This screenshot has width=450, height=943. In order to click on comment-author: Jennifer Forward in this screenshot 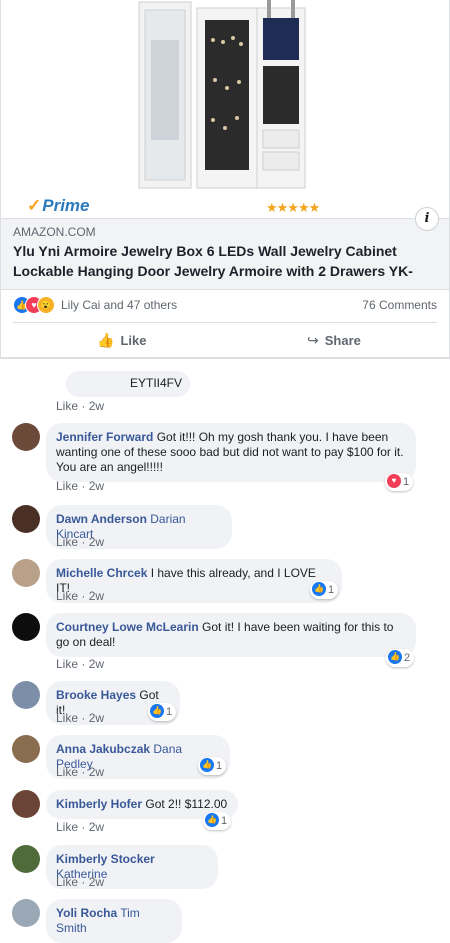, I will do `click(104, 437)`.